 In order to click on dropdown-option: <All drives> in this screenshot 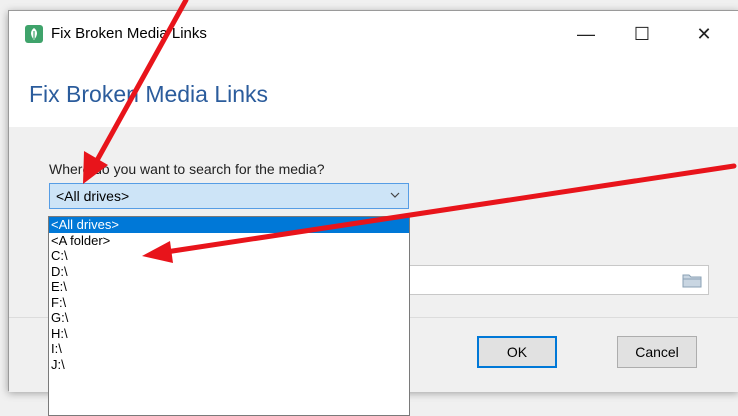, I will do `click(229, 225)`.